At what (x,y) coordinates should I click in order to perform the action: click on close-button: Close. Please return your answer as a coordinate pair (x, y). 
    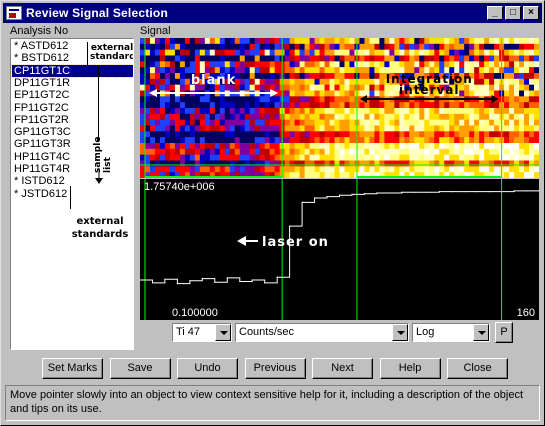
    Looking at the image, I should click on (477, 368).